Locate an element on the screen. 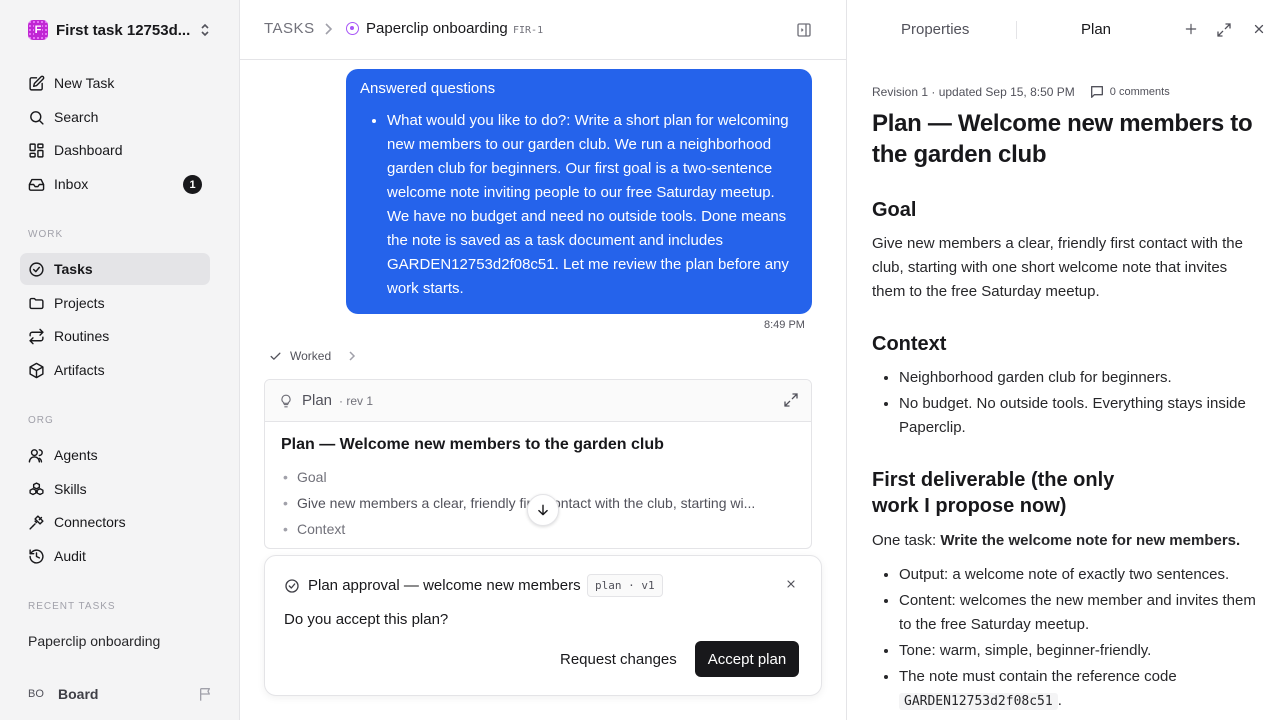 Image resolution: width=1280 pixels, height=720 pixels. deliverable-lead-text: One task: is located at coordinates (906, 540).